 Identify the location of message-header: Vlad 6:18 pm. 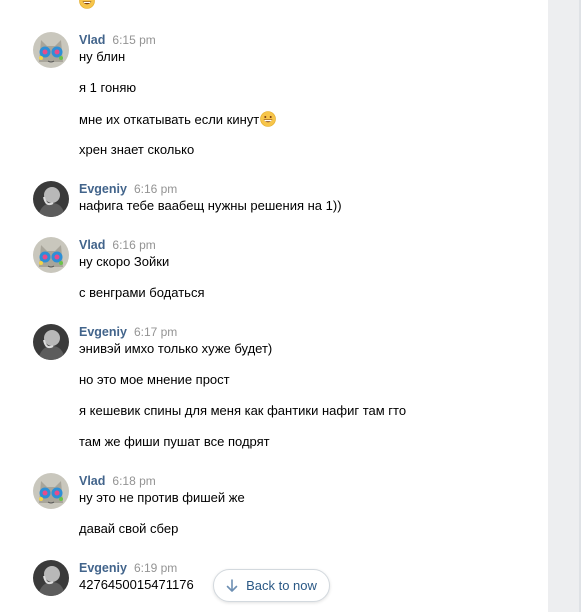
(117, 481).